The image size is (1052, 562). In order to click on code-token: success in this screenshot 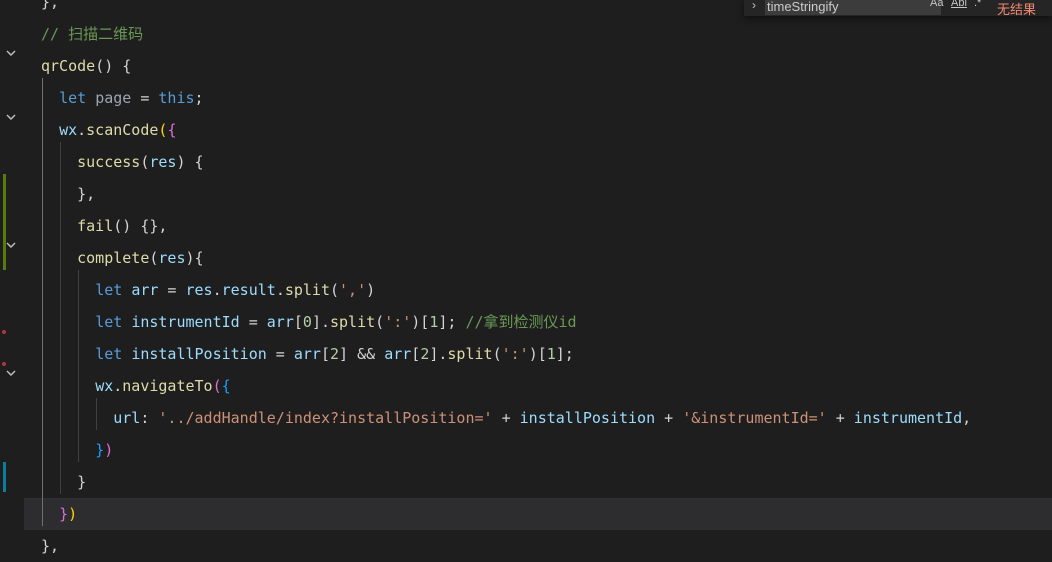, I will do `click(109, 162)`.